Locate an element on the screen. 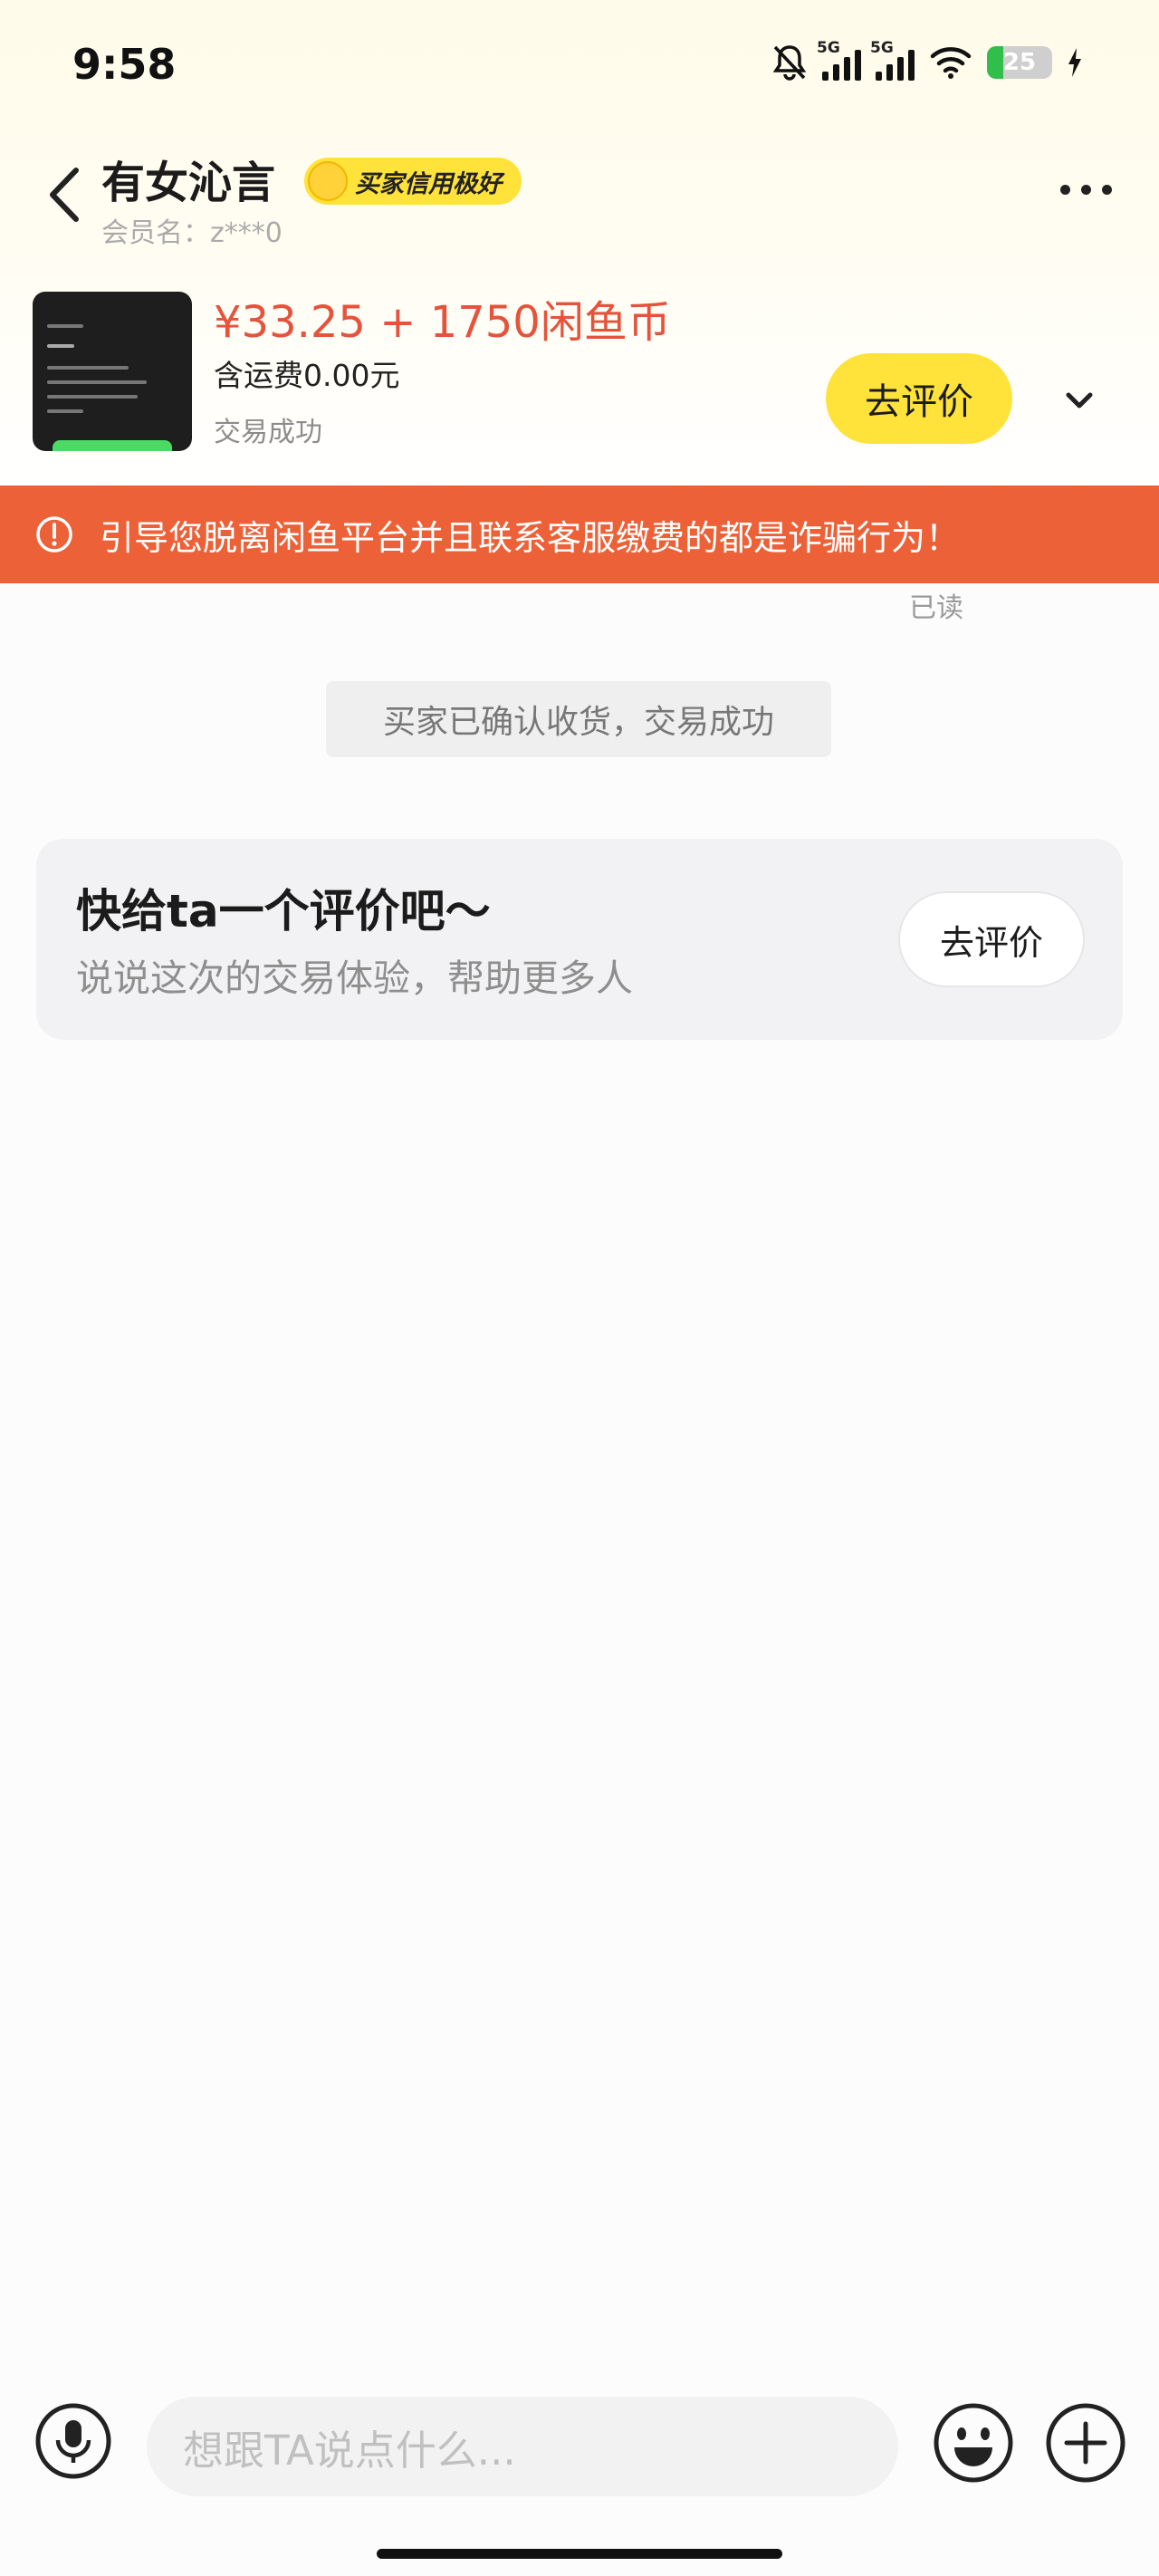  back-icon is located at coordinates (65, 194).